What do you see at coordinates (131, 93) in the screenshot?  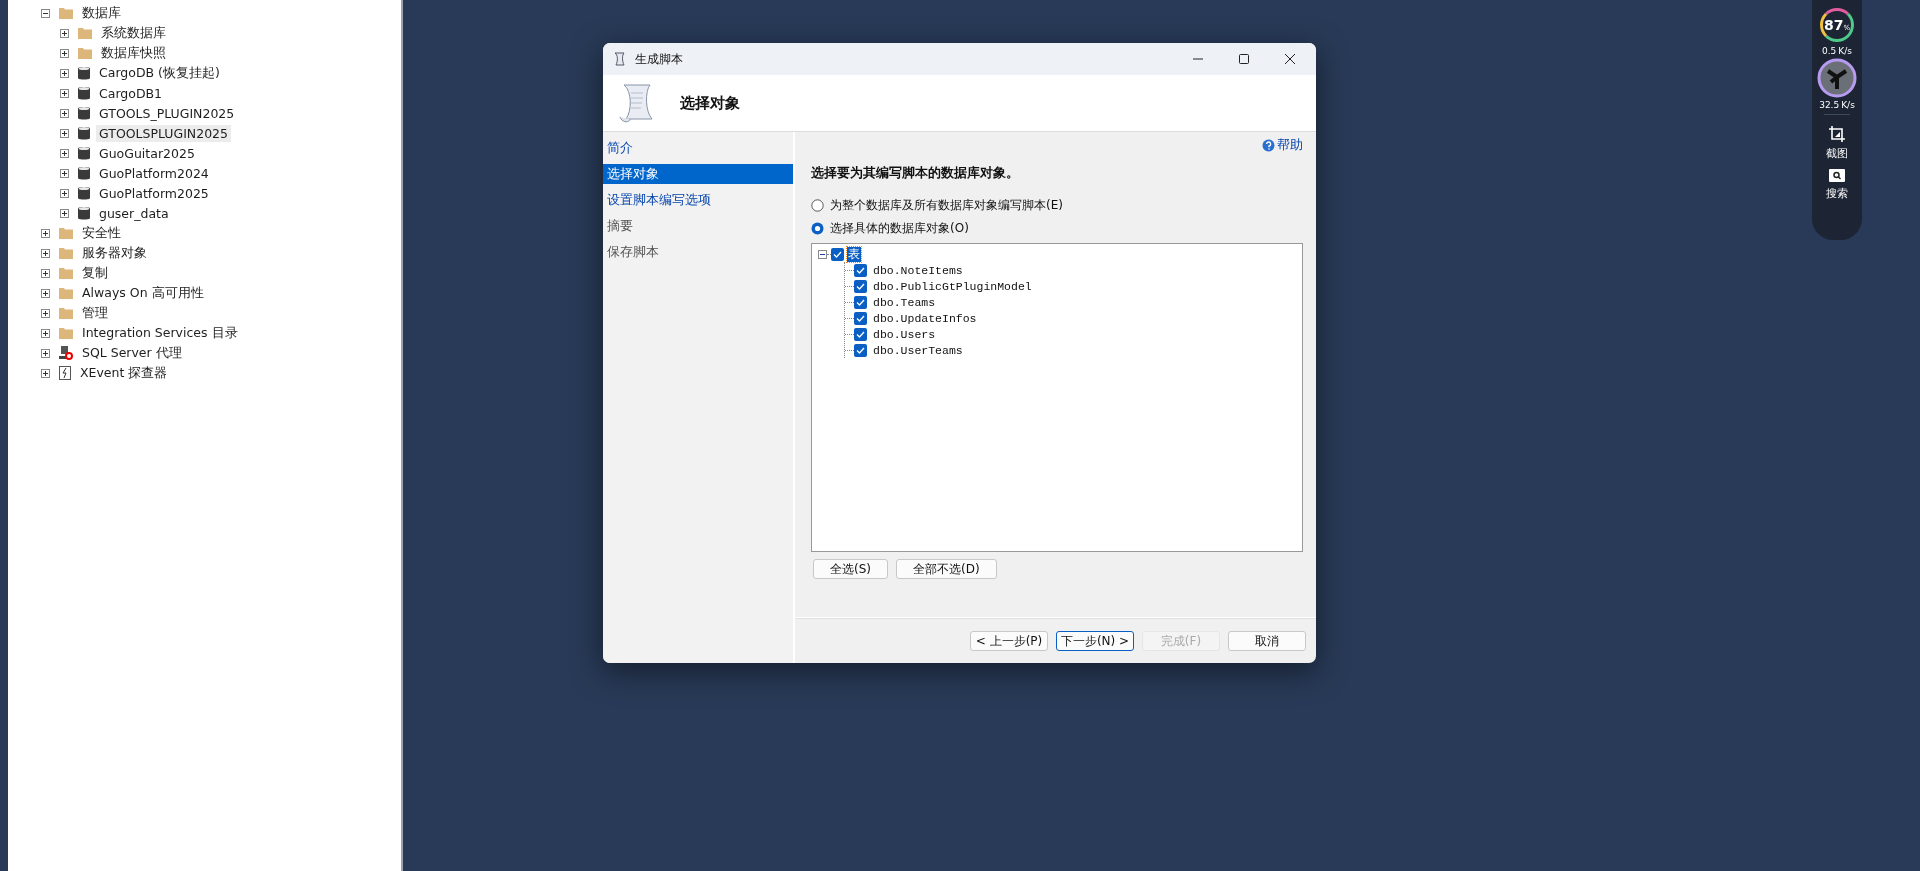 I see `tree-item: CargoDB1` at bounding box center [131, 93].